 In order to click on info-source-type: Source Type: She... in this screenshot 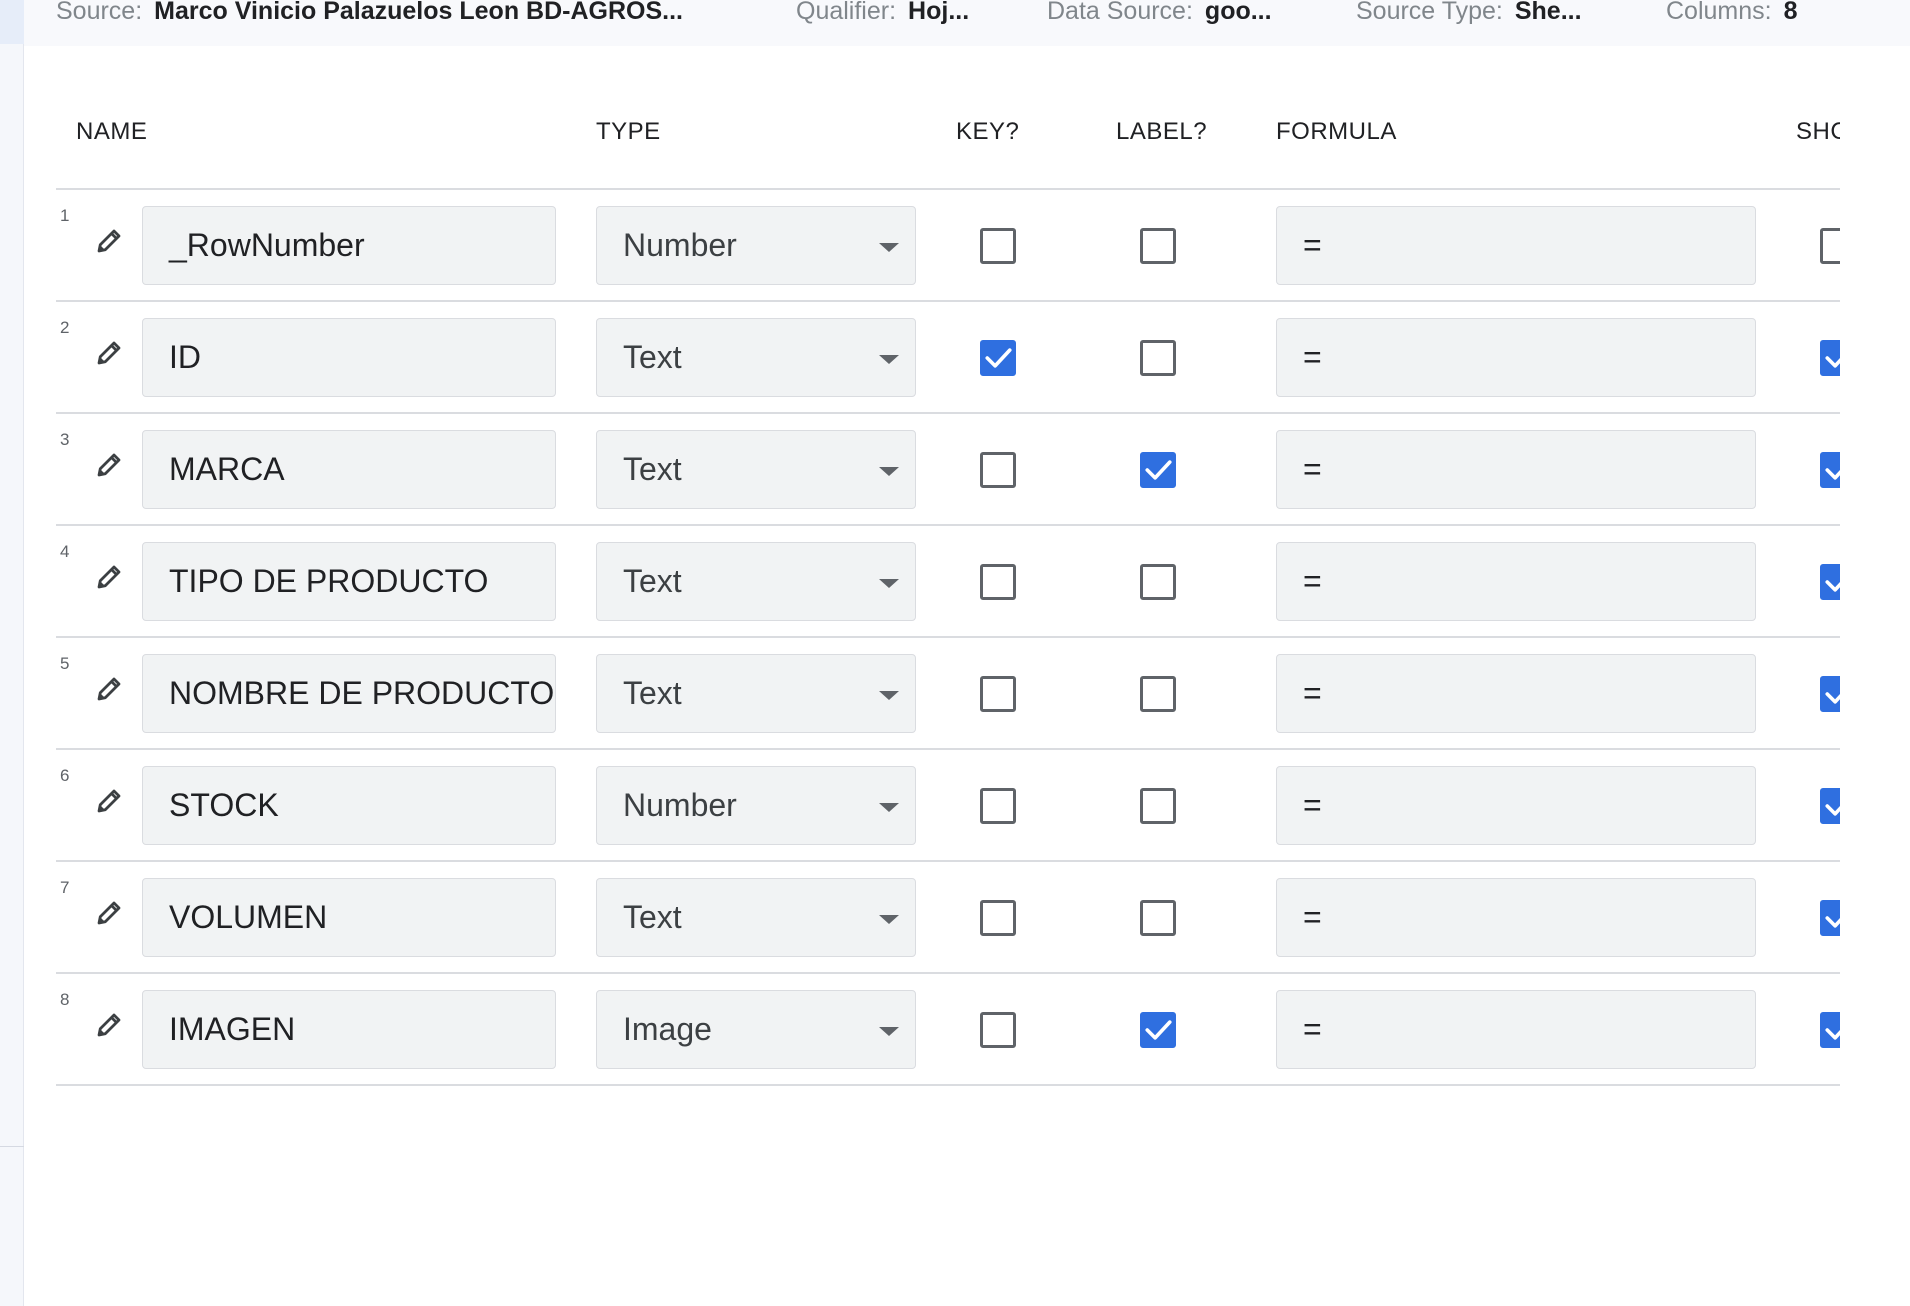, I will do `click(1491, 13)`.